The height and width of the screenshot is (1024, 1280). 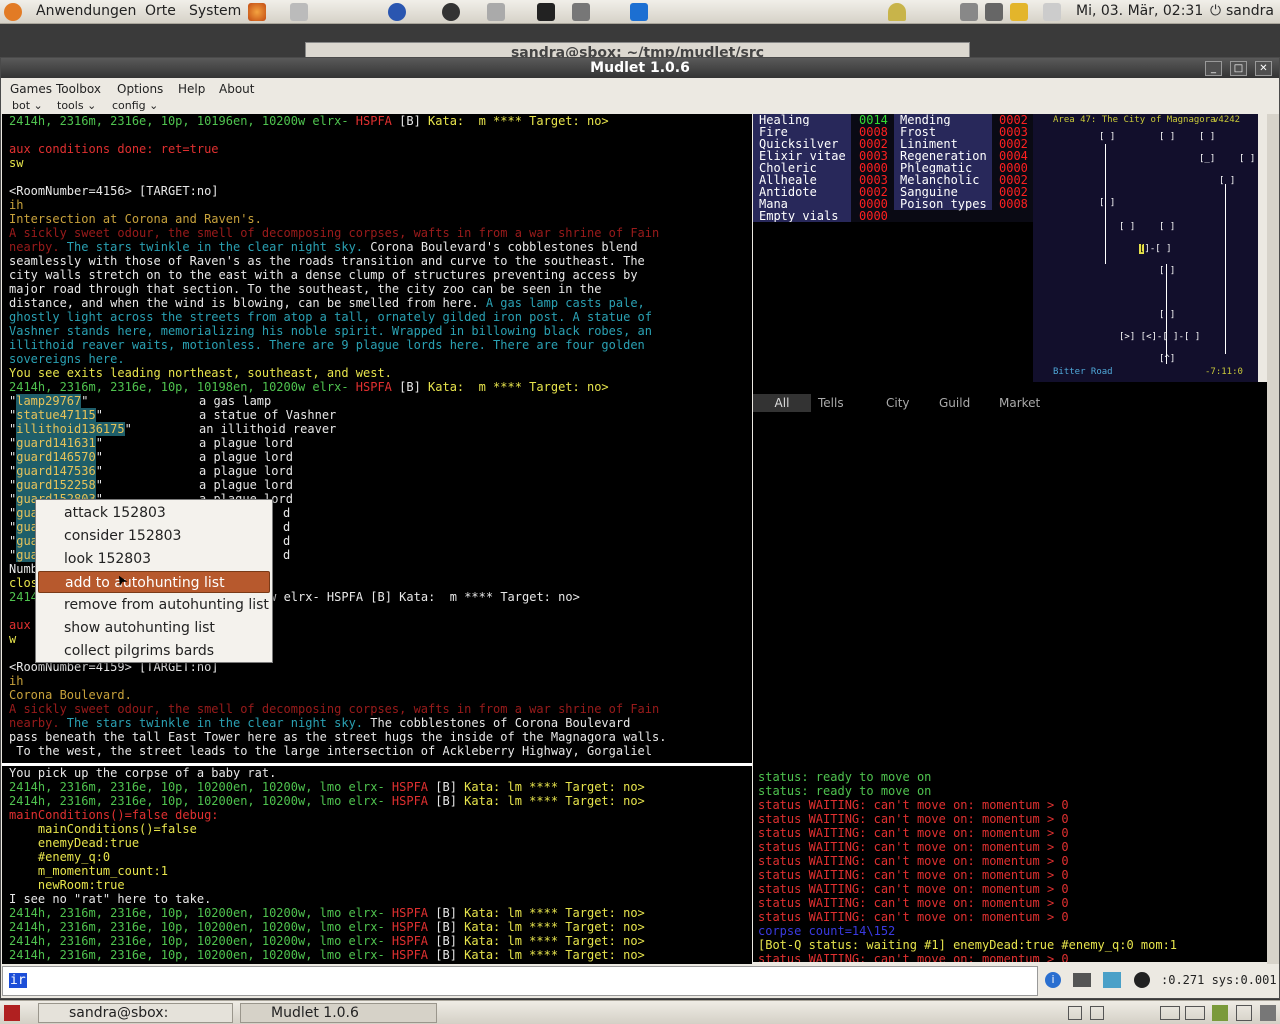 What do you see at coordinates (1019, 403) in the screenshot?
I see `tab-market: Market` at bounding box center [1019, 403].